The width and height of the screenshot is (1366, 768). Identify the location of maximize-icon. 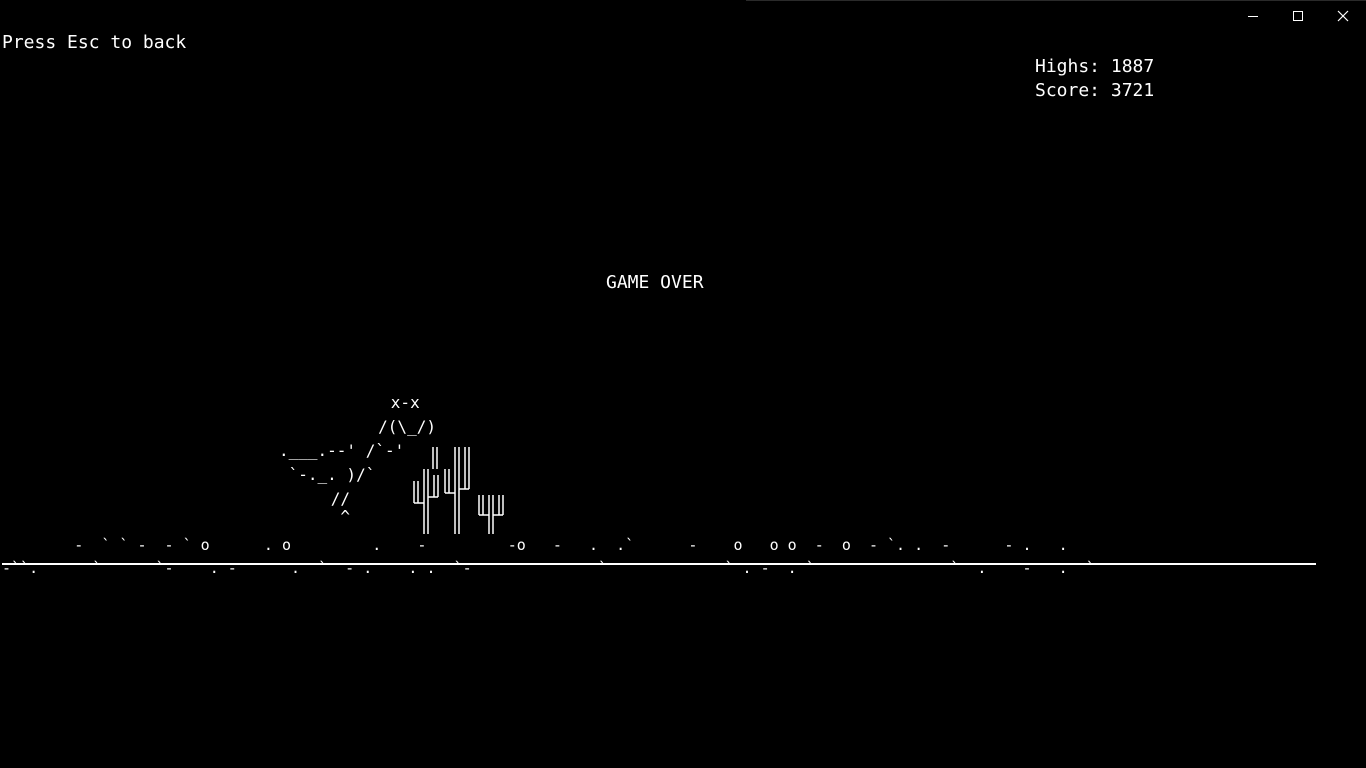
(1298, 16).